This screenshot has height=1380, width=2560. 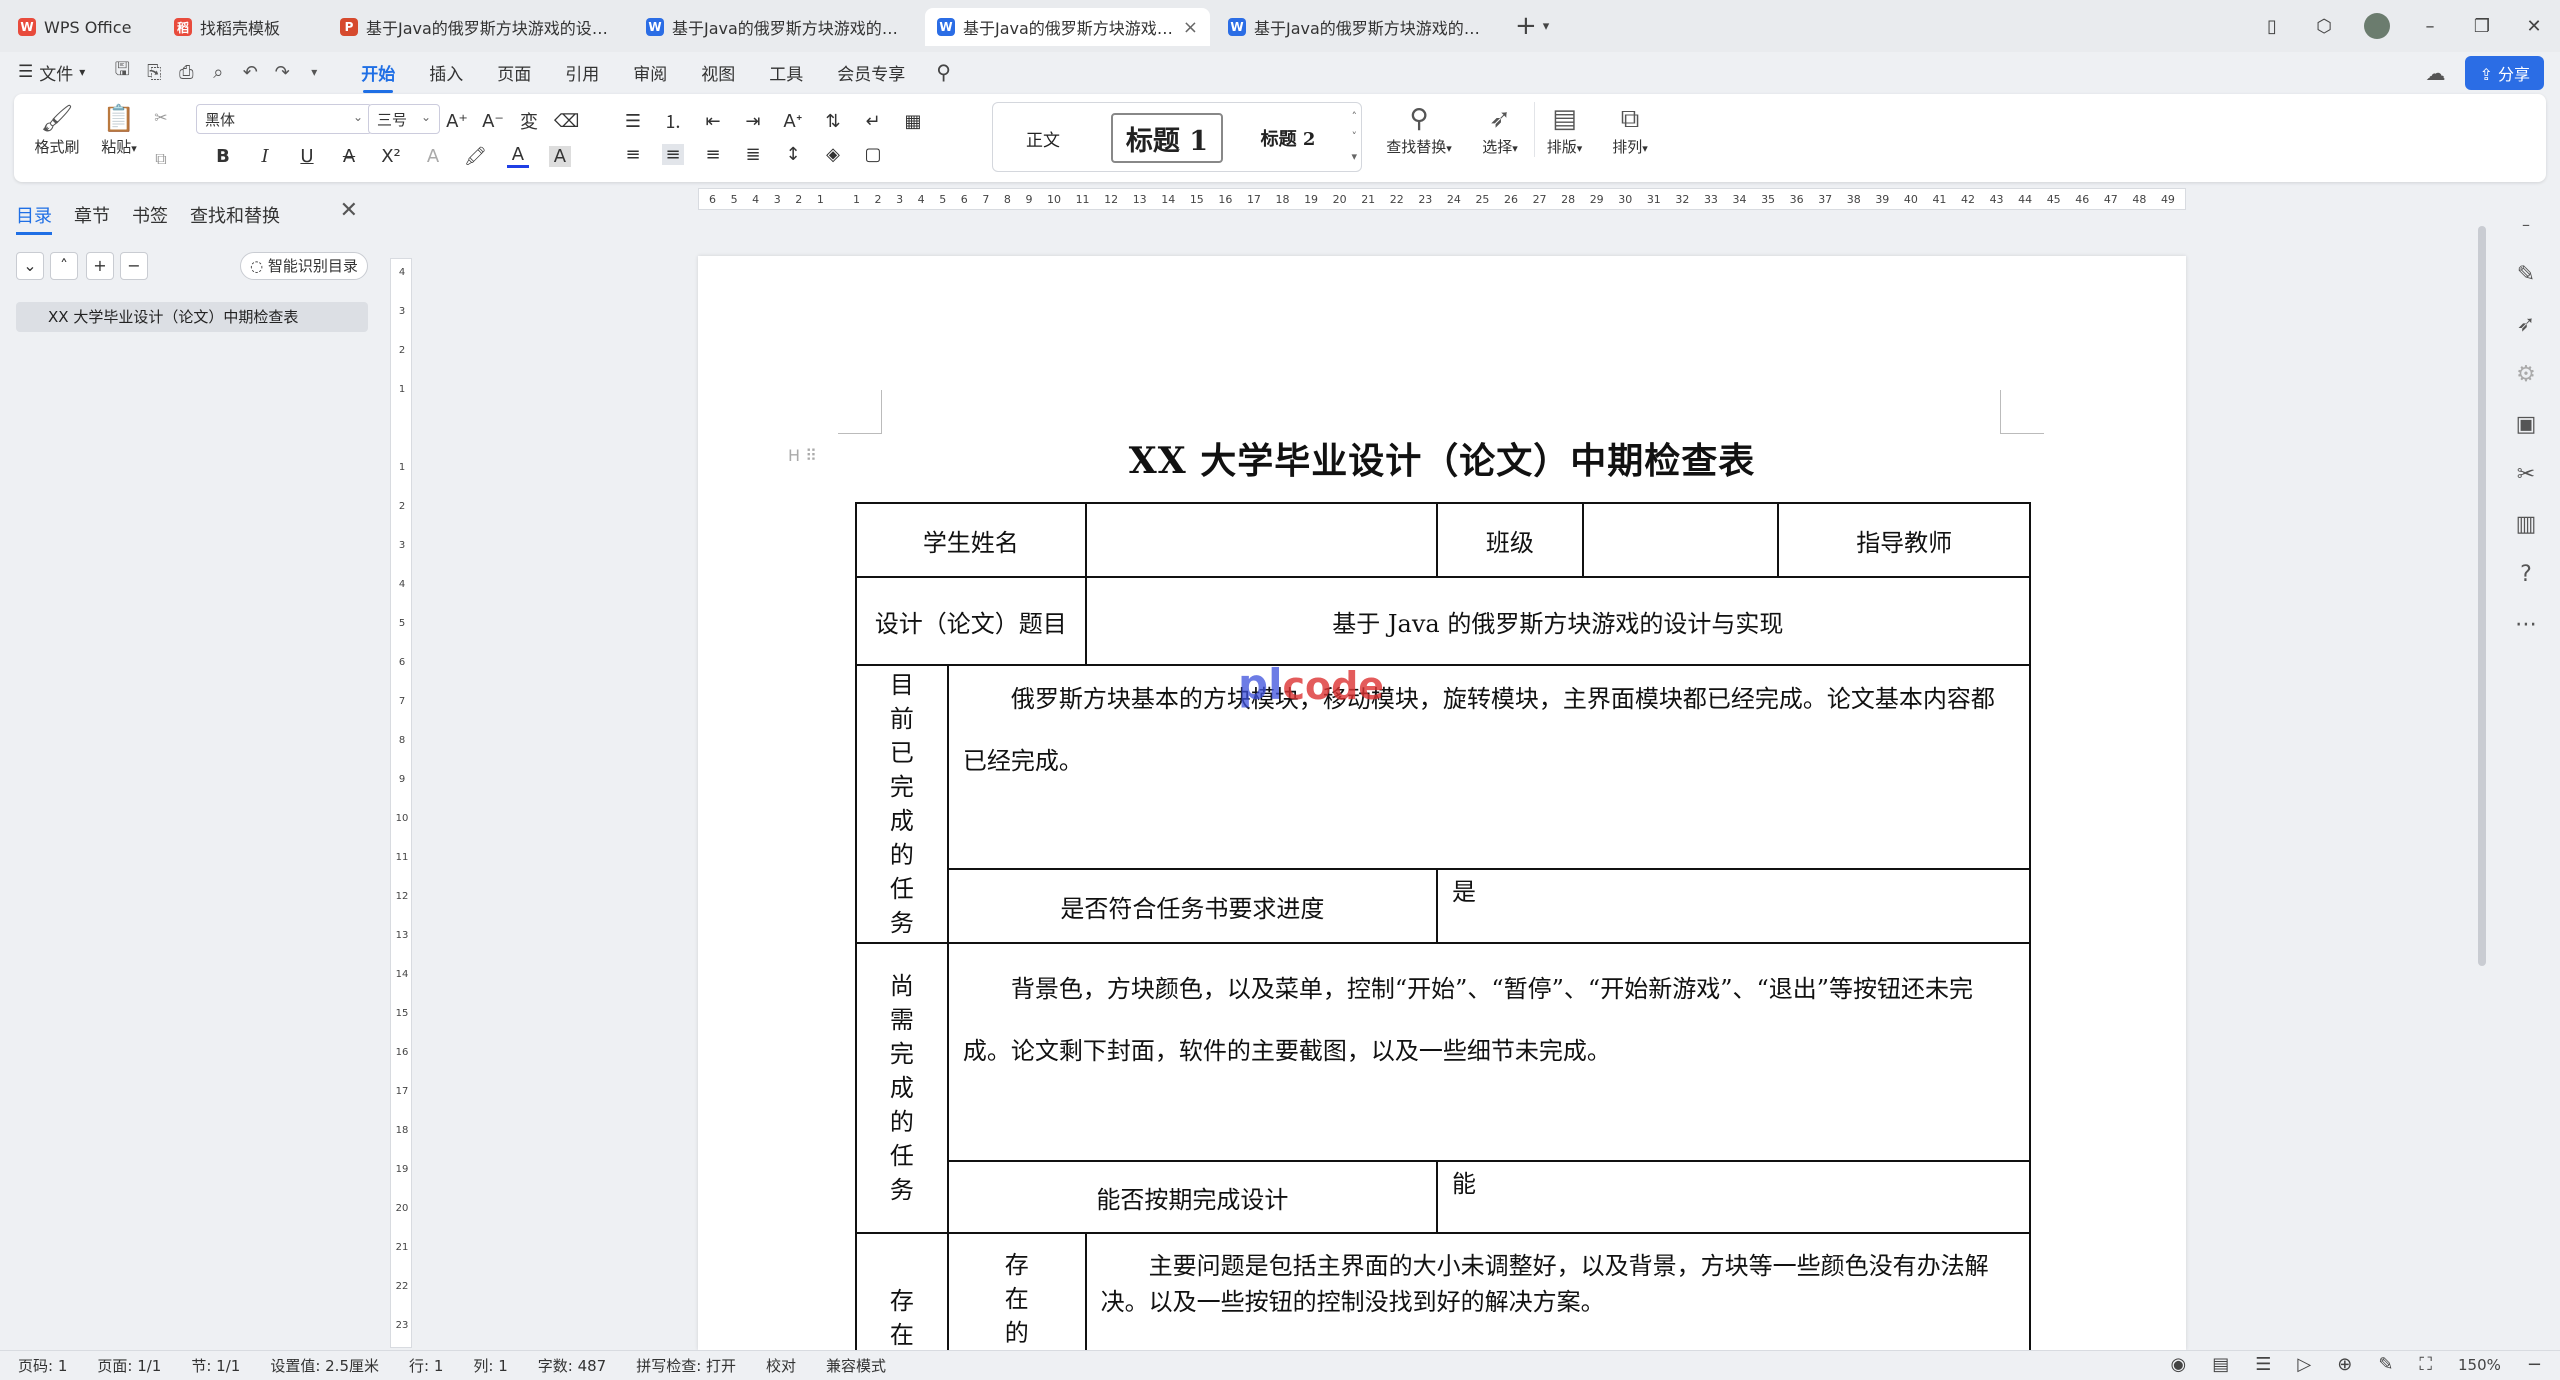 I want to click on table-grid-icon: ▦, so click(x=913, y=121).